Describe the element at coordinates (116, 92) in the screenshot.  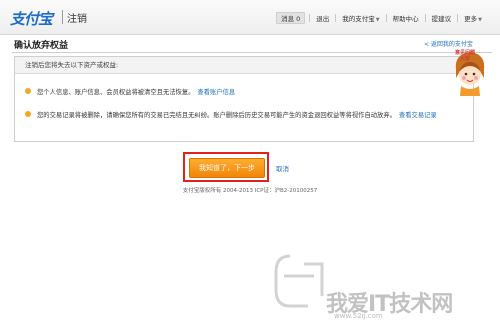
I see `notice-text: 您个人信息、账户信息、会员权益将被清空且无法恢复。` at that location.